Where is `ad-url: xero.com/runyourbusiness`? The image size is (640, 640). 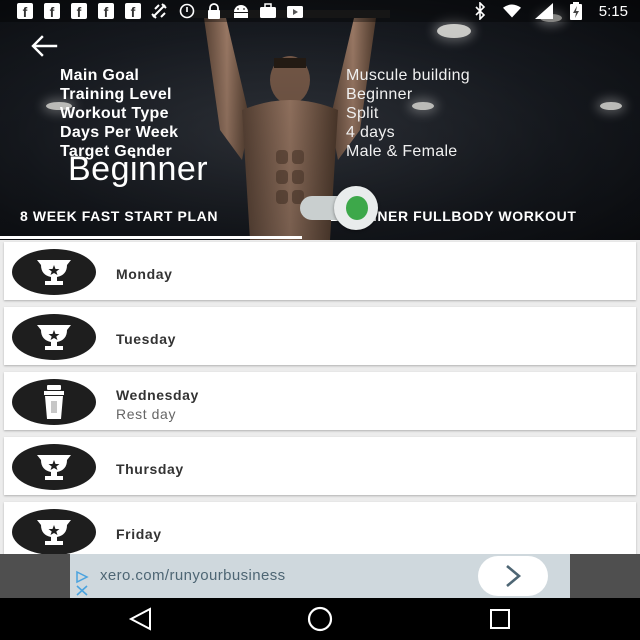 ad-url: xero.com/runyourbusiness is located at coordinates (193, 575).